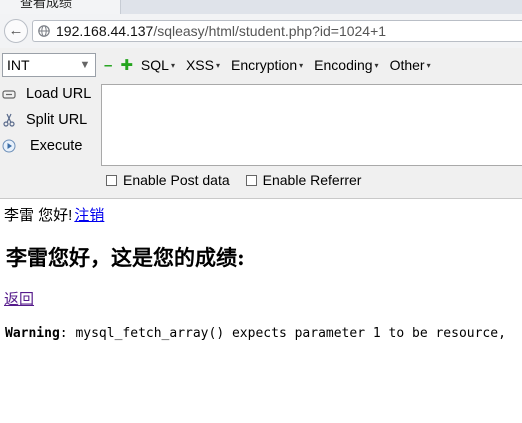 The image size is (522, 423). What do you see at coordinates (261, 7) in the screenshot?
I see `tab-strip: 查看成绩` at bounding box center [261, 7].